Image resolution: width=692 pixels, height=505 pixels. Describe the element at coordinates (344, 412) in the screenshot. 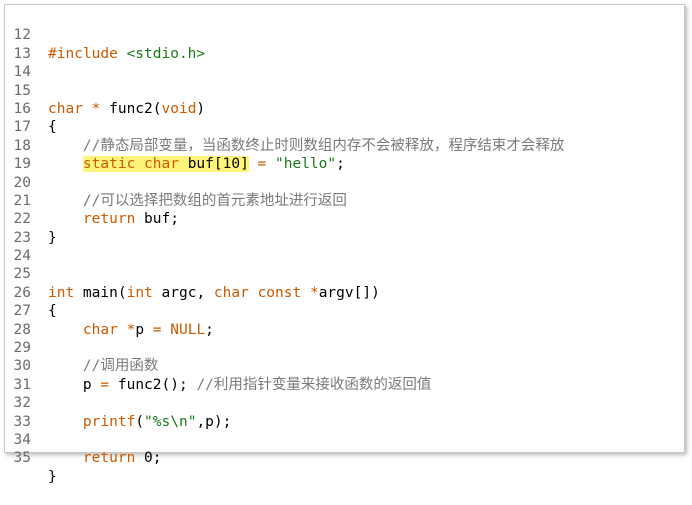

I see `code-line: 33` at that location.